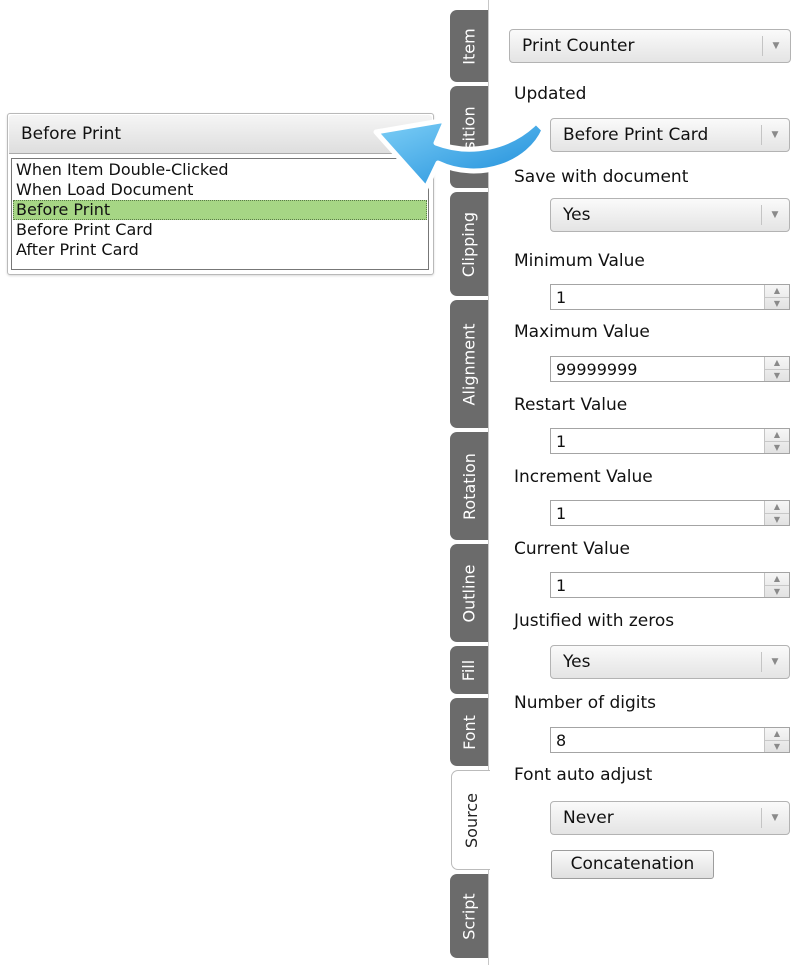  What do you see at coordinates (670, 513) in the screenshot?
I see `increment-value-spinbox: 1 ▲ ▼` at bounding box center [670, 513].